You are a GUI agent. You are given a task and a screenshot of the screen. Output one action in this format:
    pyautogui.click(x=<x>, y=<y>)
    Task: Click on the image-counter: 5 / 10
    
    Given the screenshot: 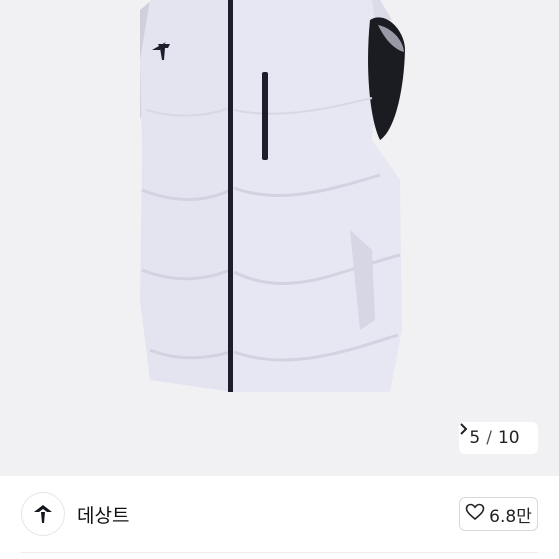 What is the action you would take?
    pyautogui.click(x=498, y=438)
    